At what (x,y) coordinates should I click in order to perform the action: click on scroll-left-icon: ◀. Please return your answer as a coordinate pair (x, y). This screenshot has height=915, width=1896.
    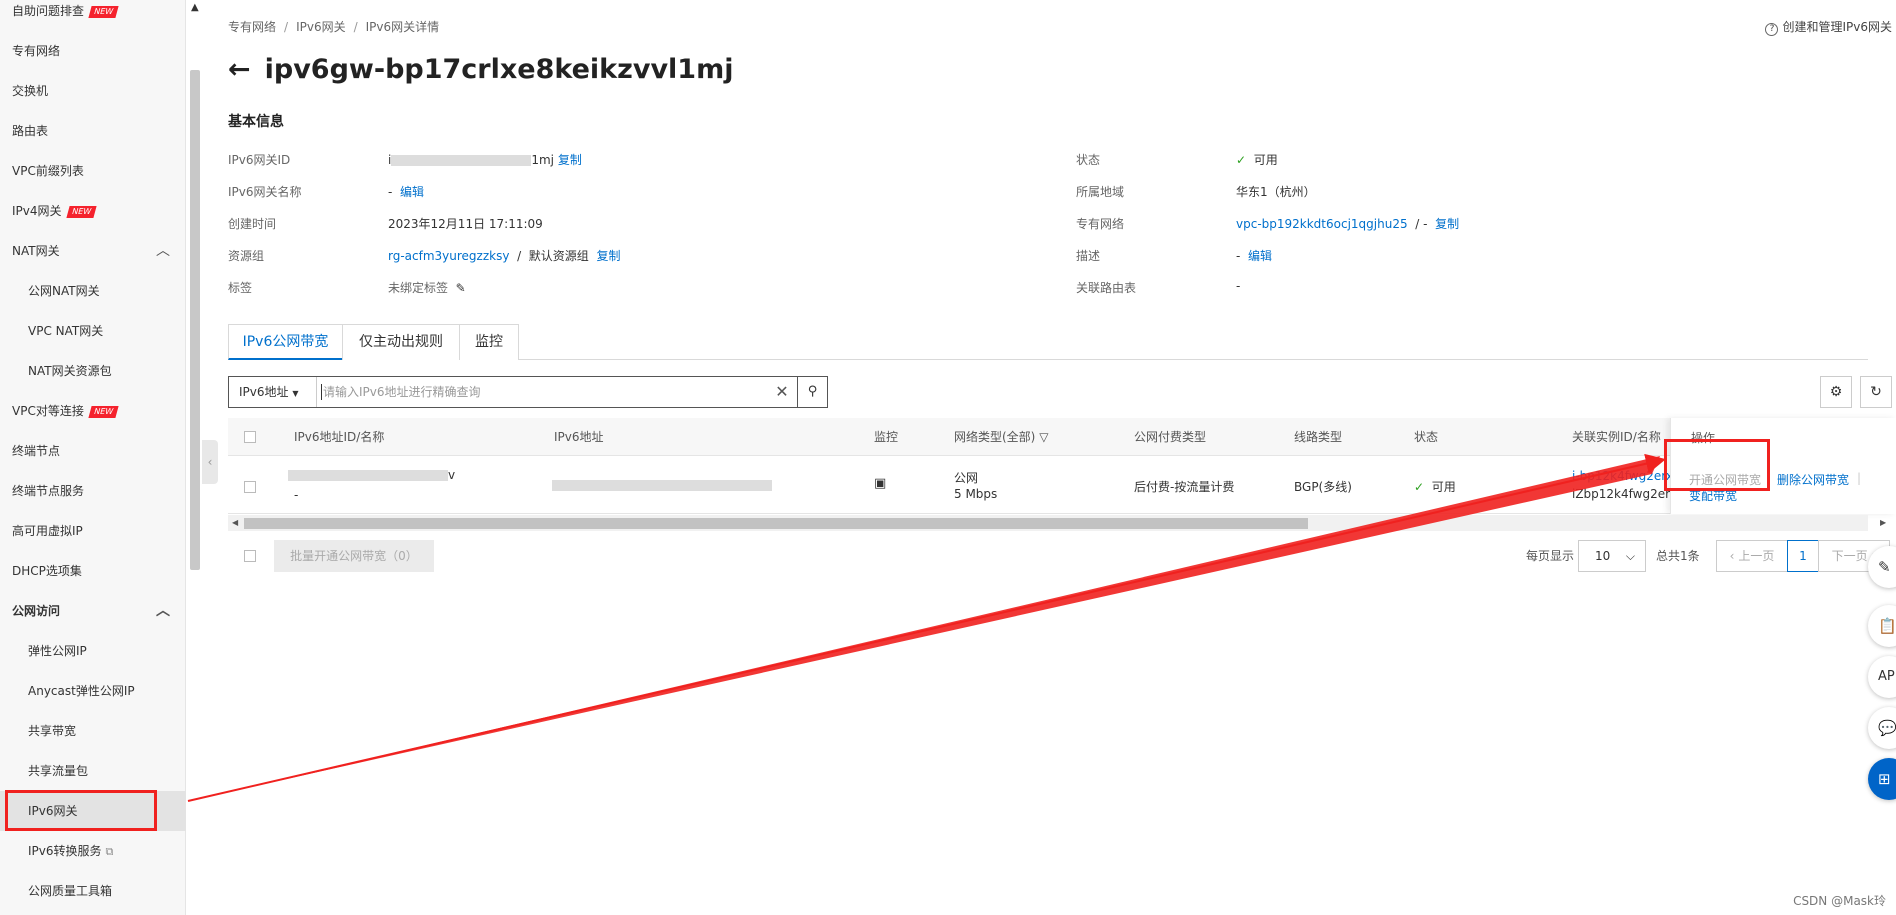
    Looking at the image, I should click on (235, 523).